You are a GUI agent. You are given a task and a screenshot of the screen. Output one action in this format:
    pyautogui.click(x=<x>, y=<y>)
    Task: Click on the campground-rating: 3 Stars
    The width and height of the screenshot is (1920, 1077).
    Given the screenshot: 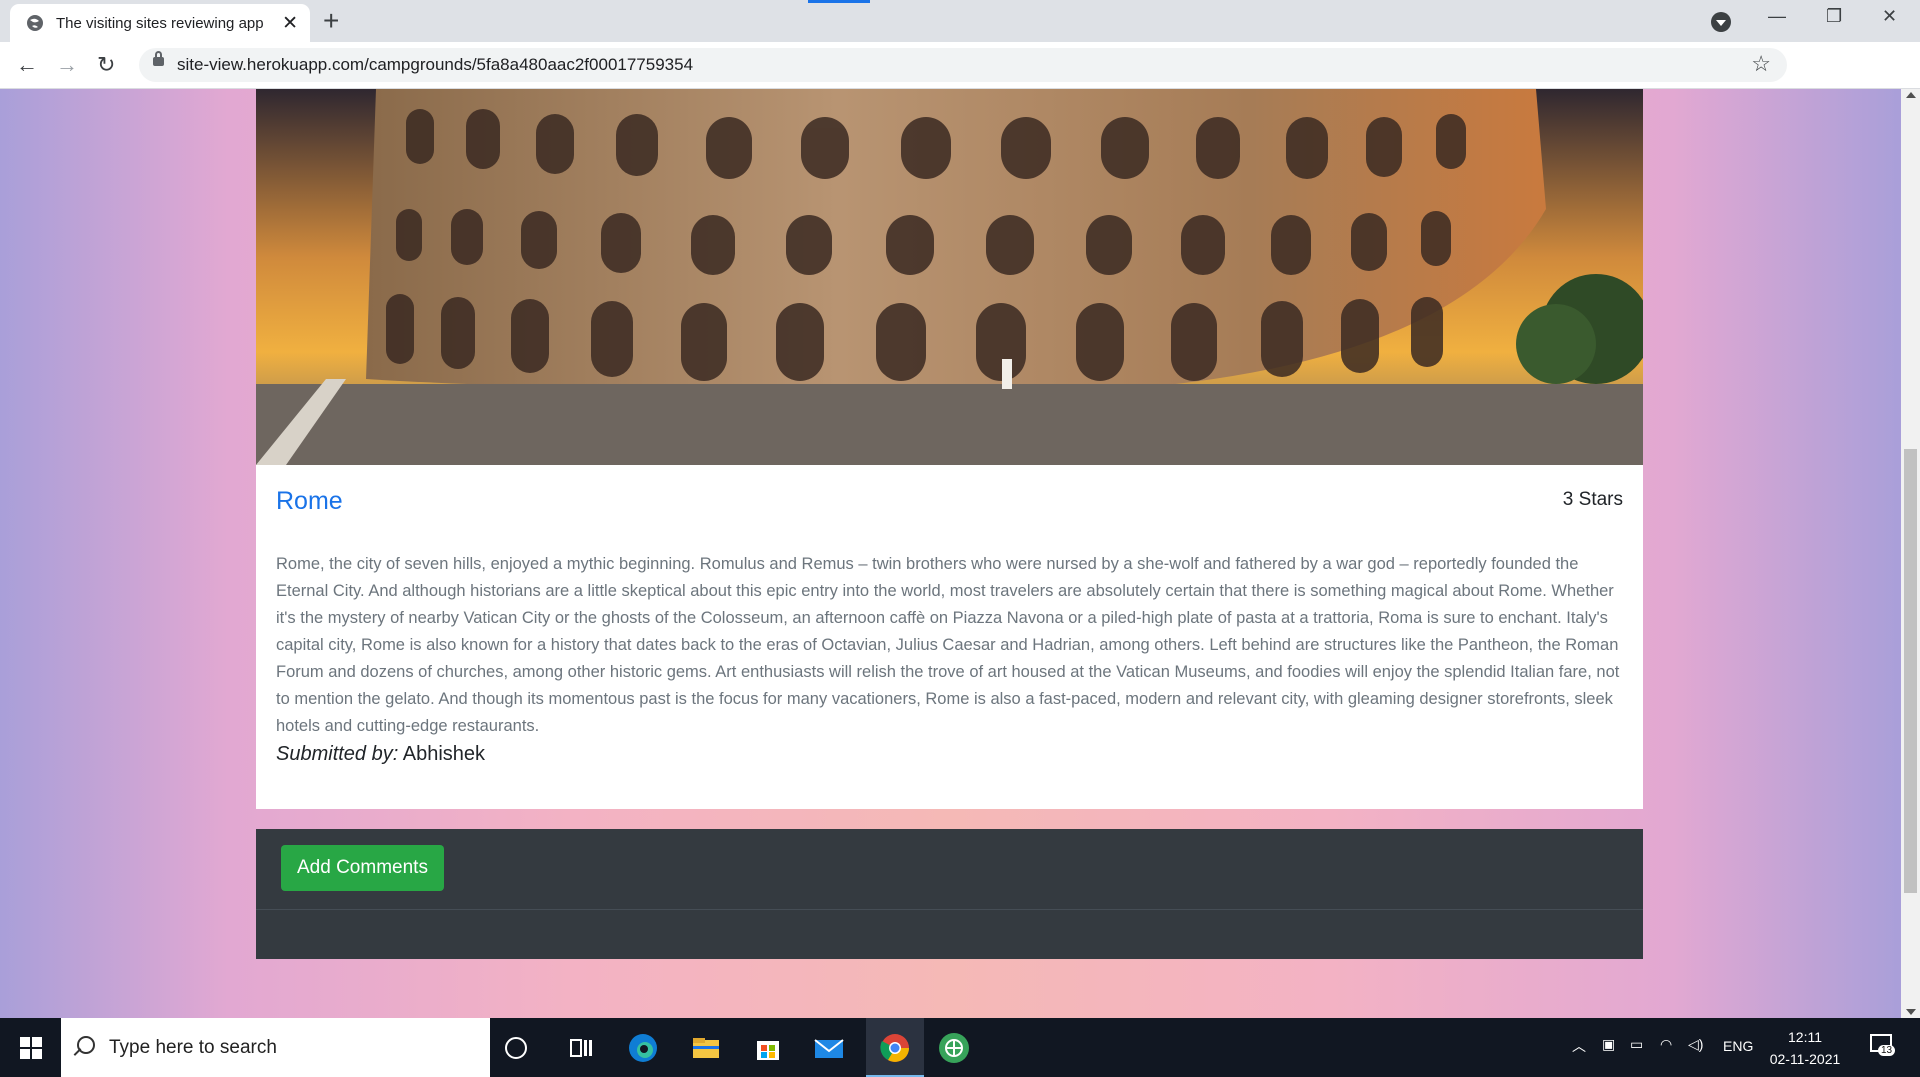 What is the action you would take?
    pyautogui.click(x=1592, y=499)
    